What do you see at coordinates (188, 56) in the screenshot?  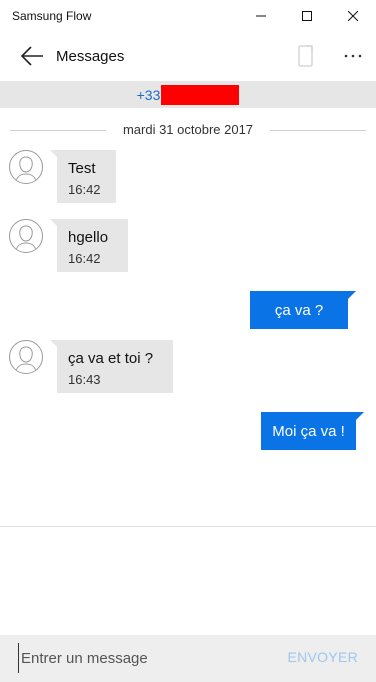 I see `app-header: Messages` at bounding box center [188, 56].